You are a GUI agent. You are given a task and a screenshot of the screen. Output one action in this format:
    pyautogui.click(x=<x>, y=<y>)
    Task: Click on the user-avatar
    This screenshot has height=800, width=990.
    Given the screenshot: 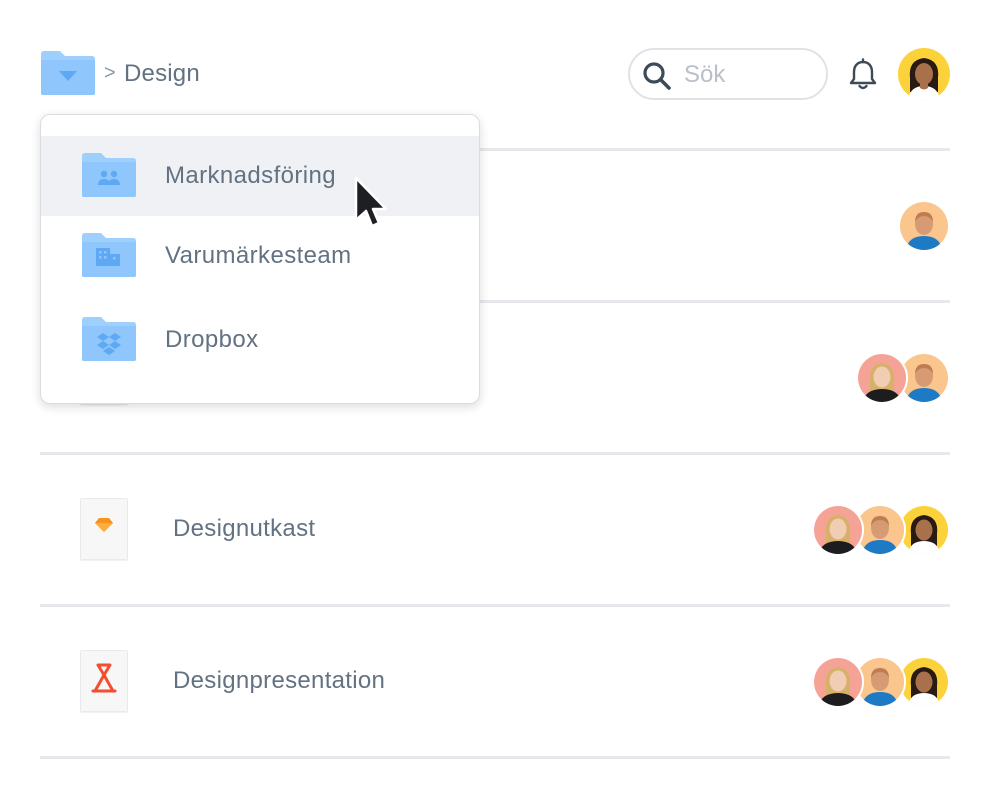 What is the action you would take?
    pyautogui.click(x=924, y=74)
    